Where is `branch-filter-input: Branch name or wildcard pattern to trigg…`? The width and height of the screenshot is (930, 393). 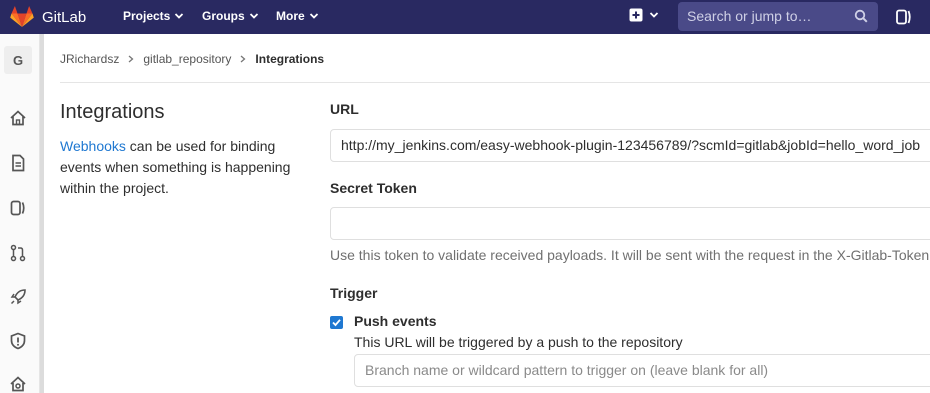
branch-filter-input: Branch name or wildcard pattern to trigg… is located at coordinates (642, 370).